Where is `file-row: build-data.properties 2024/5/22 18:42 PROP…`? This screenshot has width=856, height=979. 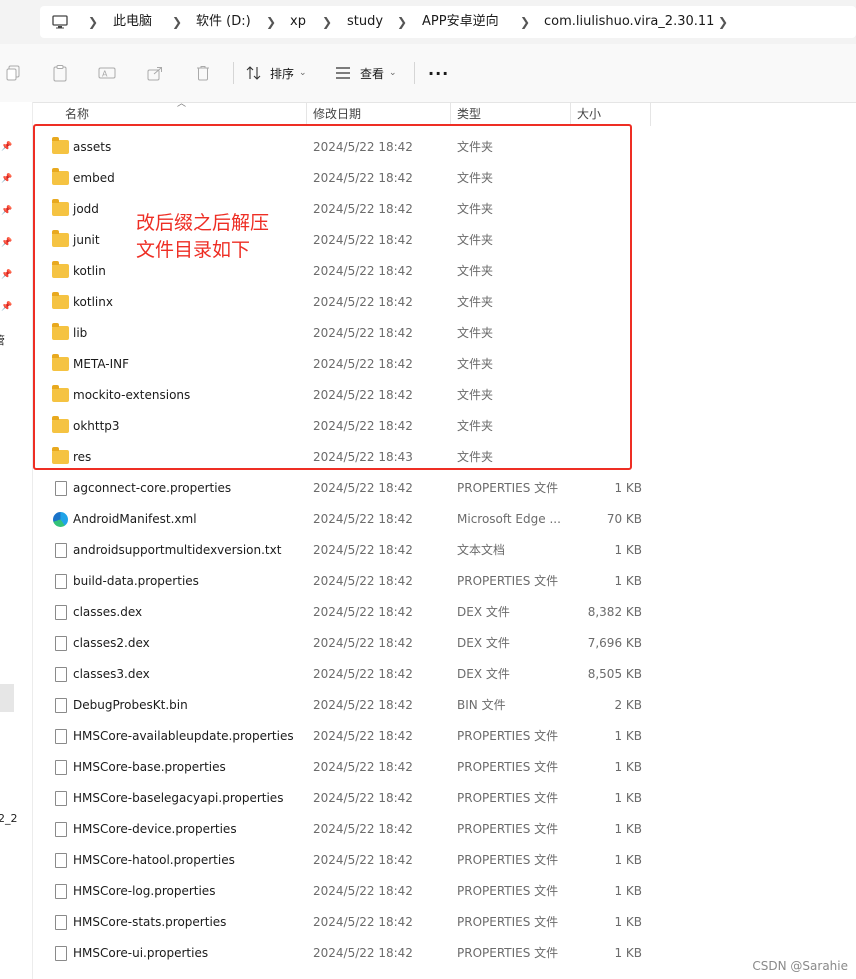 file-row: build-data.properties 2024/5/22 18:42 PROP… is located at coordinates (342, 581).